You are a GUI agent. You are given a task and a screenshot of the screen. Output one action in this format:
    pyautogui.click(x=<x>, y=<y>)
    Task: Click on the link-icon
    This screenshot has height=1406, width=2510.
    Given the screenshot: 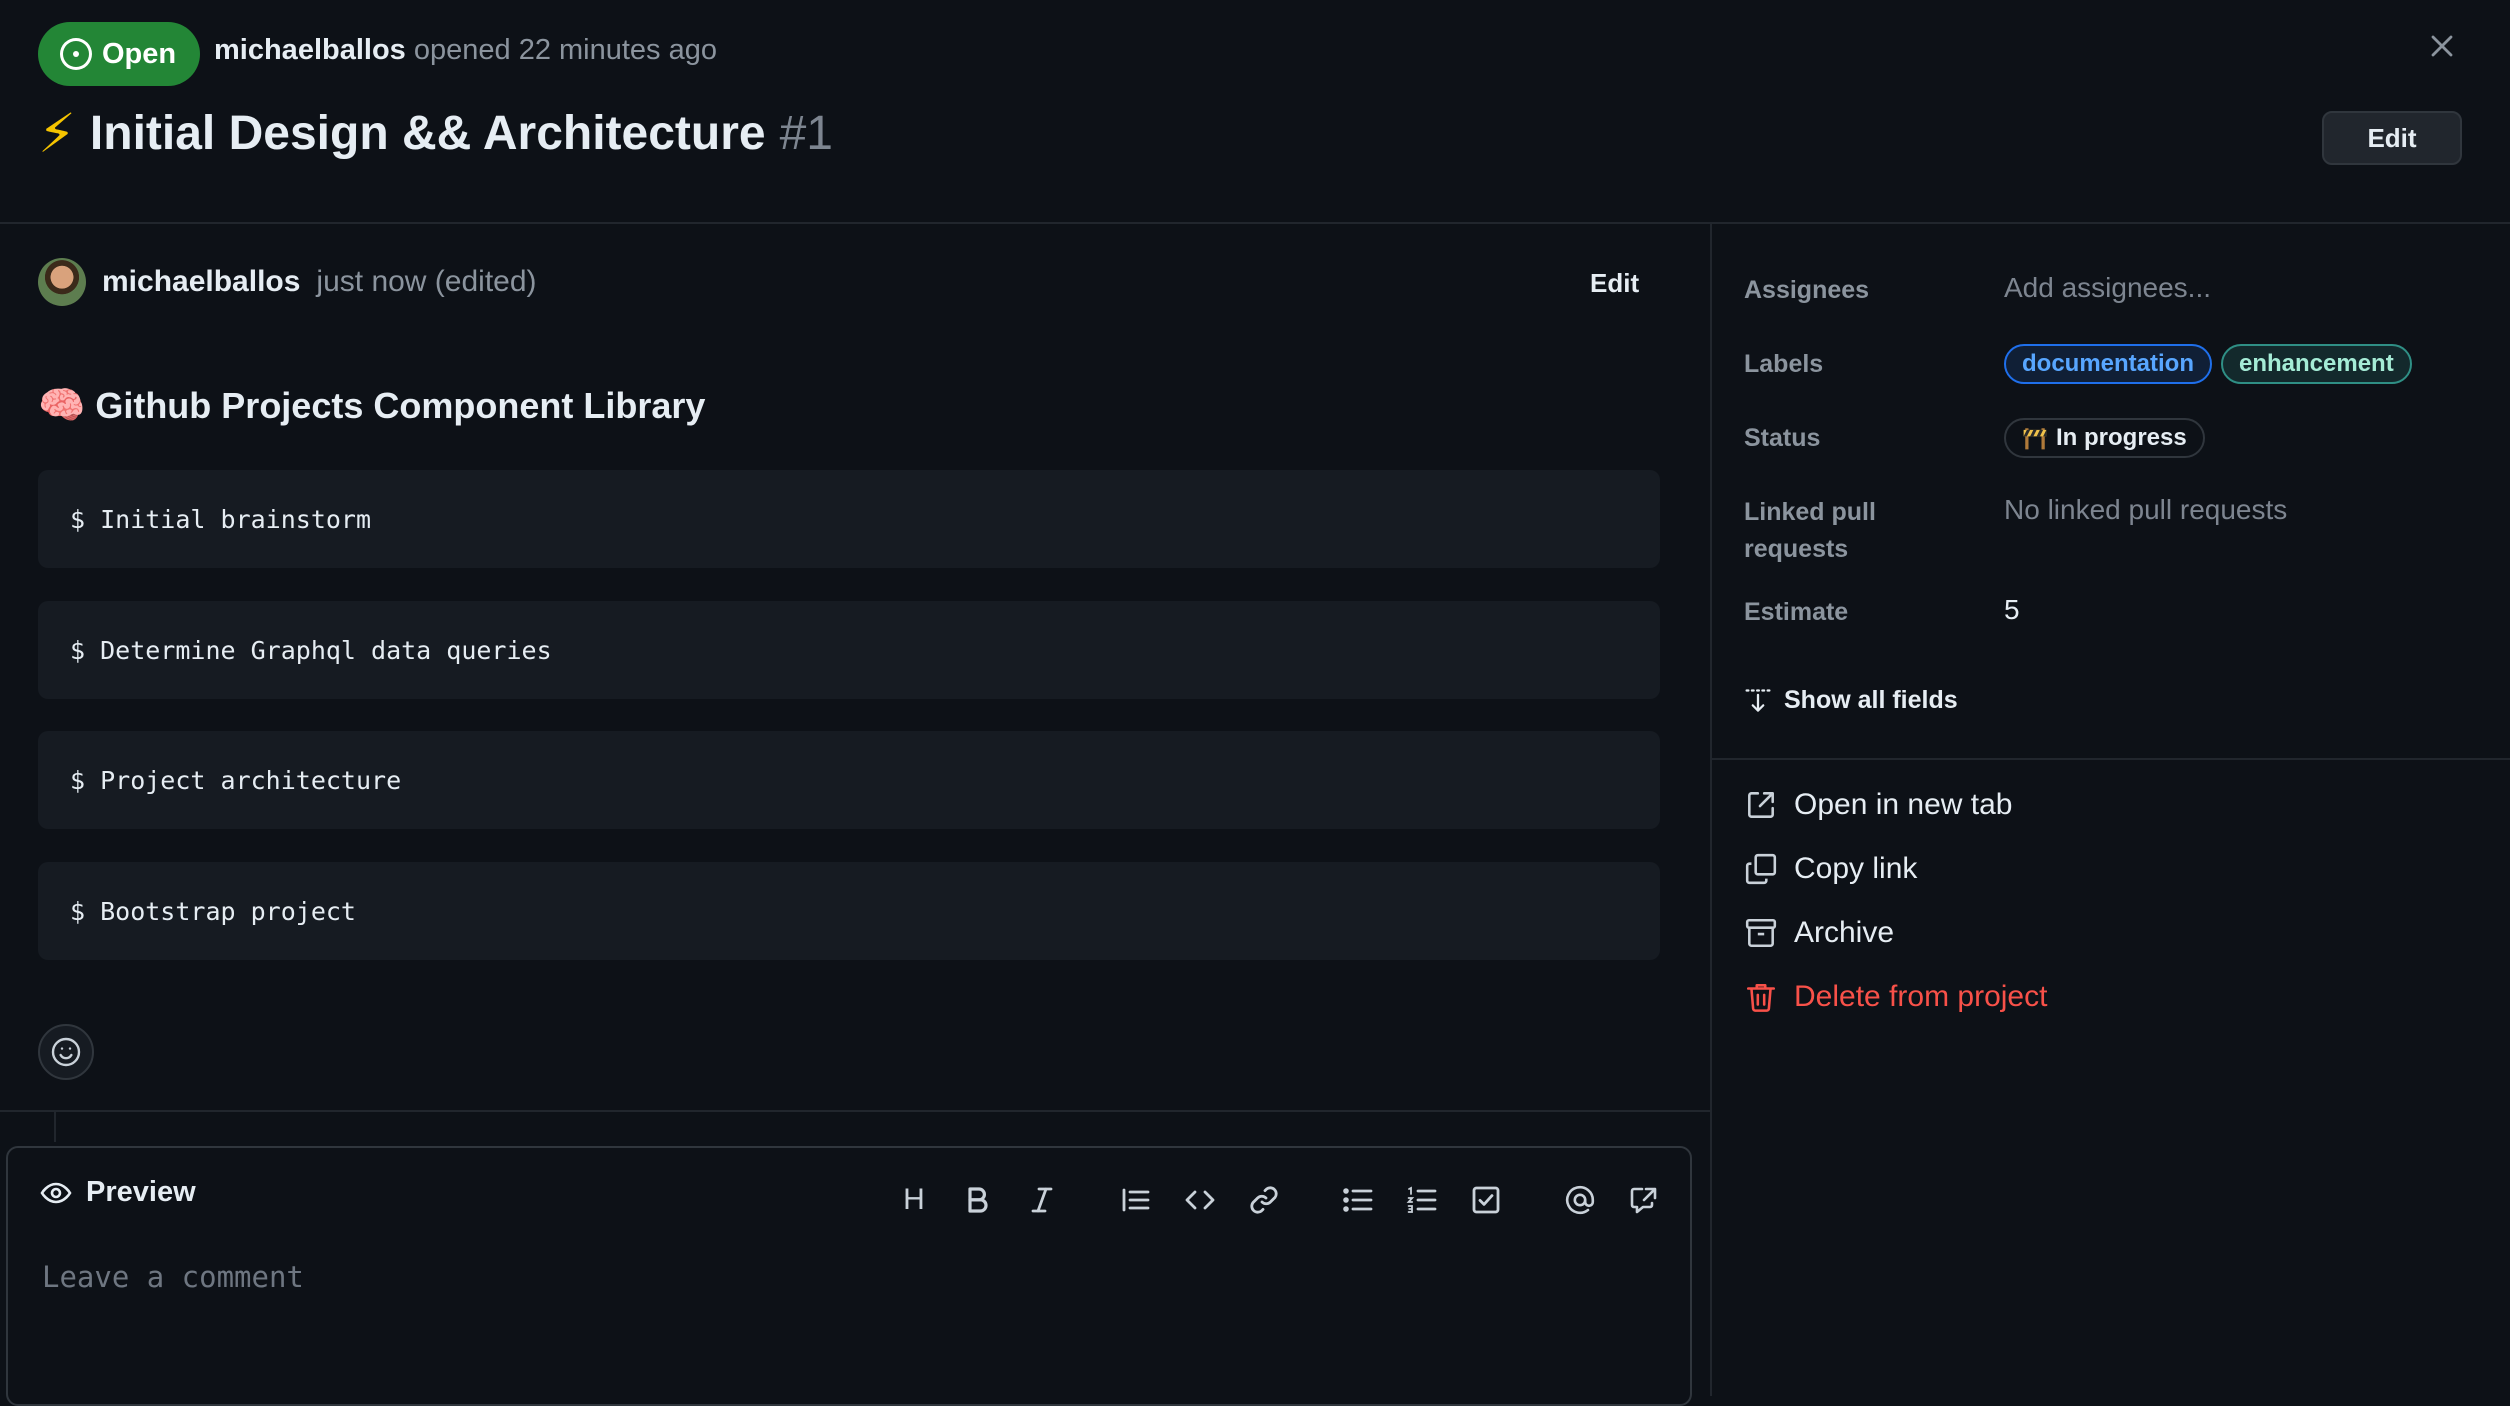 What is the action you would take?
    pyautogui.click(x=1264, y=1200)
    